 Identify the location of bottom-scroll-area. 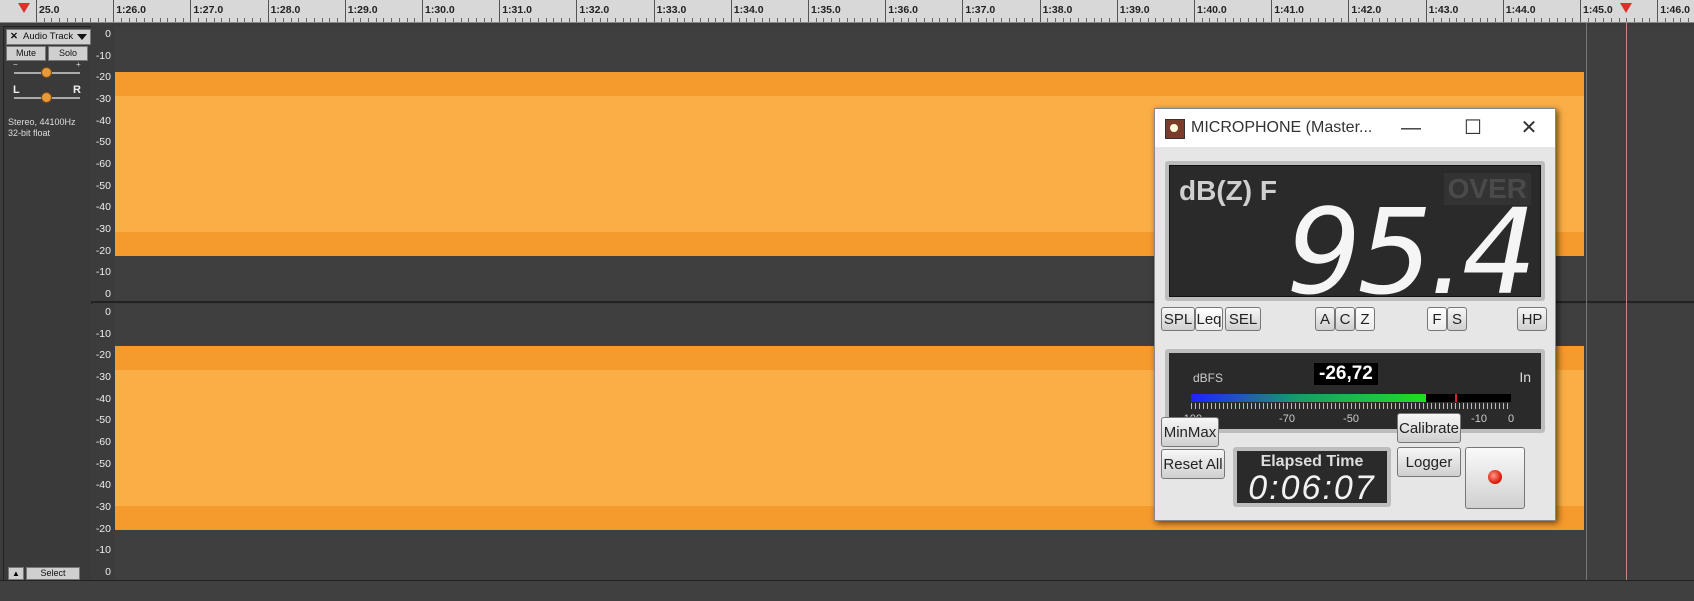
(847, 590).